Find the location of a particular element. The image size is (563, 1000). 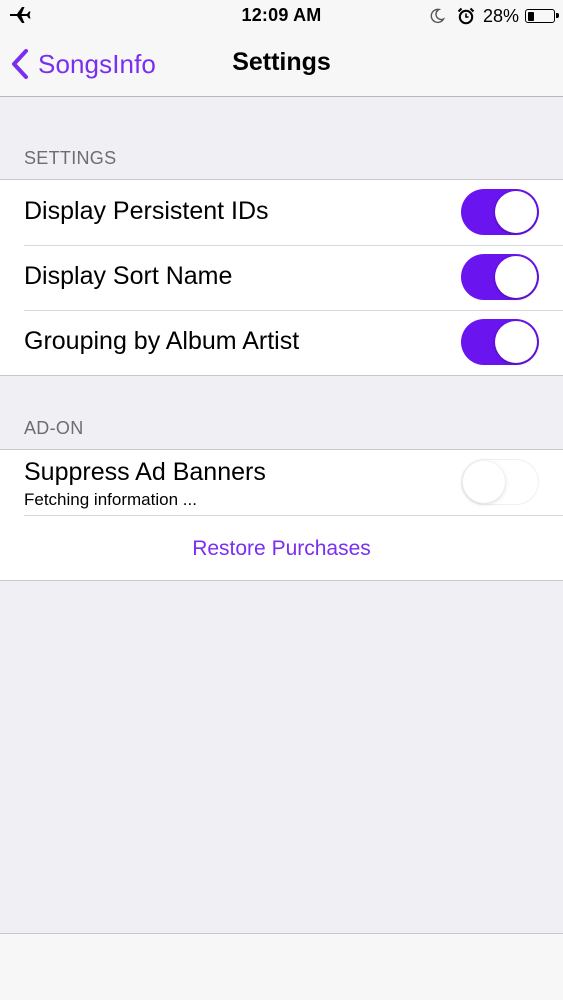

status-bar: 12:09 AM 28% is located at coordinates (281, 16).